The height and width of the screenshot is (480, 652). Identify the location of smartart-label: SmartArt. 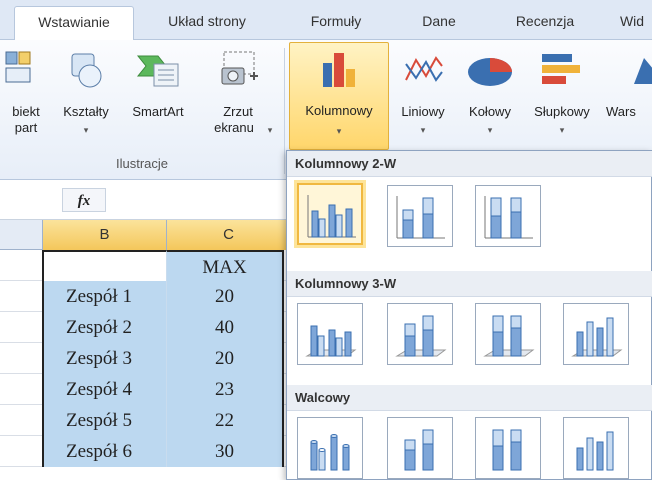
(158, 111).